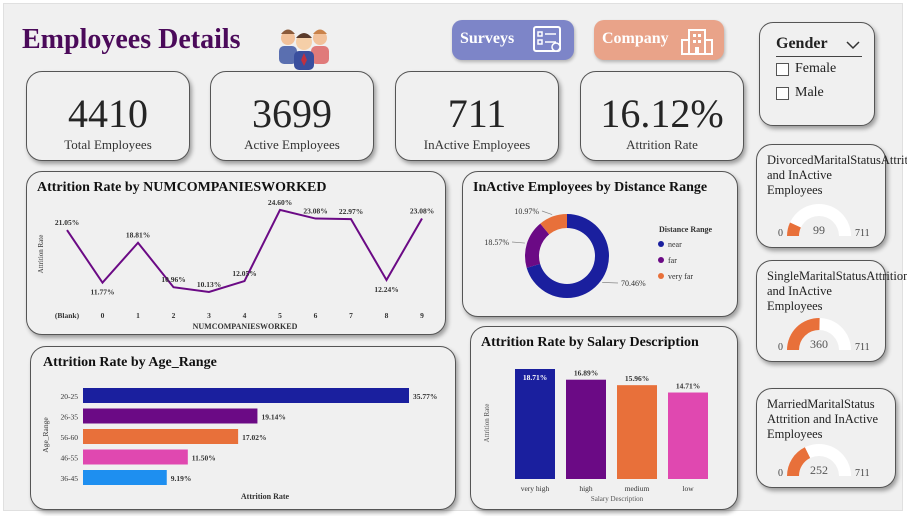 This screenshot has width=907, height=516. What do you see at coordinates (662, 144) in the screenshot?
I see `kpi-label: Attrition Rate` at bounding box center [662, 144].